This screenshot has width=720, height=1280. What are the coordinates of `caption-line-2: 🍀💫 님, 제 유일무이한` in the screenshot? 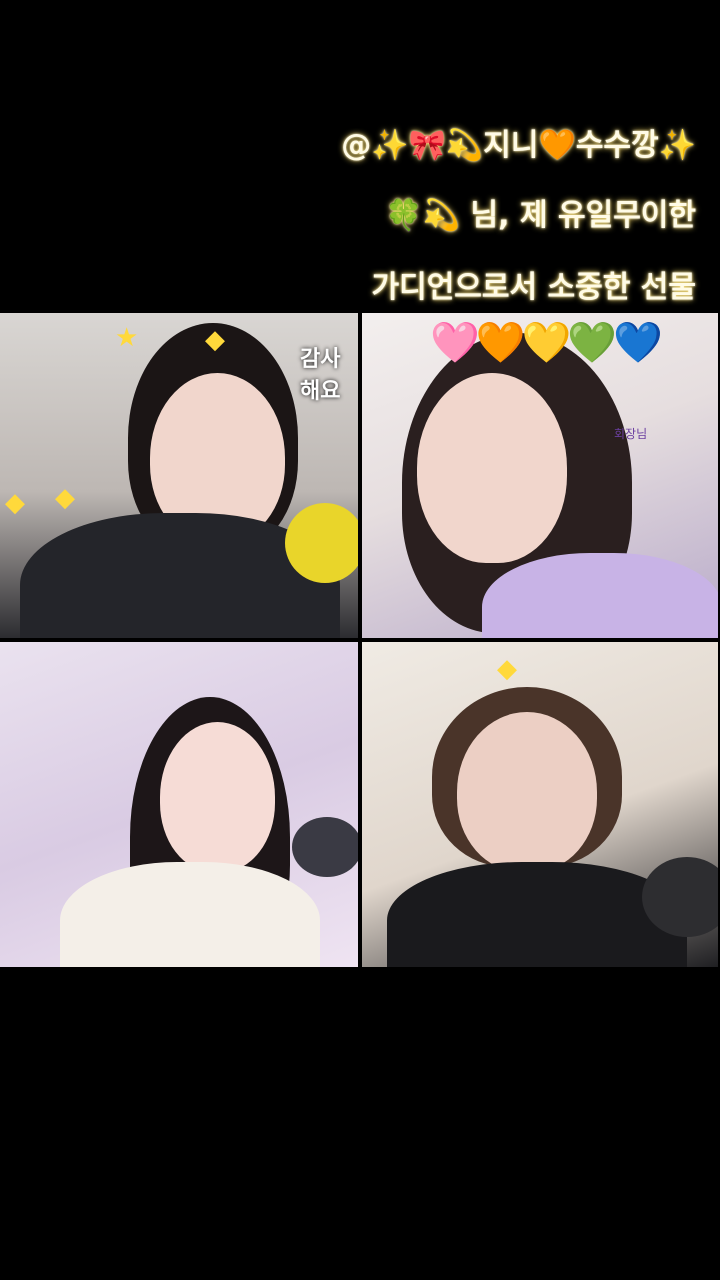 It's located at (540, 215).